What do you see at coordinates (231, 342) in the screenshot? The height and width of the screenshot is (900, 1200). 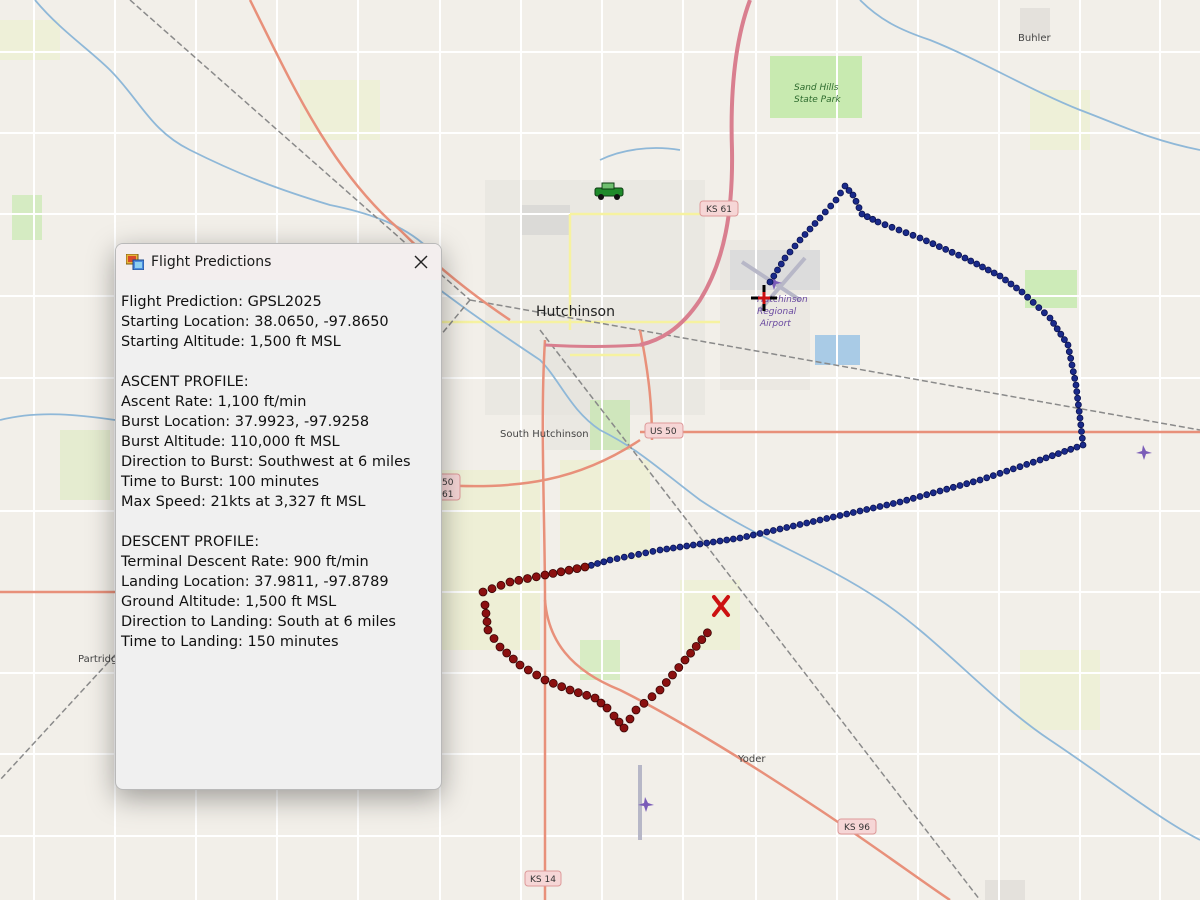 I see `prediction-line: Starting Altitude: 1,500 ft MSL` at bounding box center [231, 342].